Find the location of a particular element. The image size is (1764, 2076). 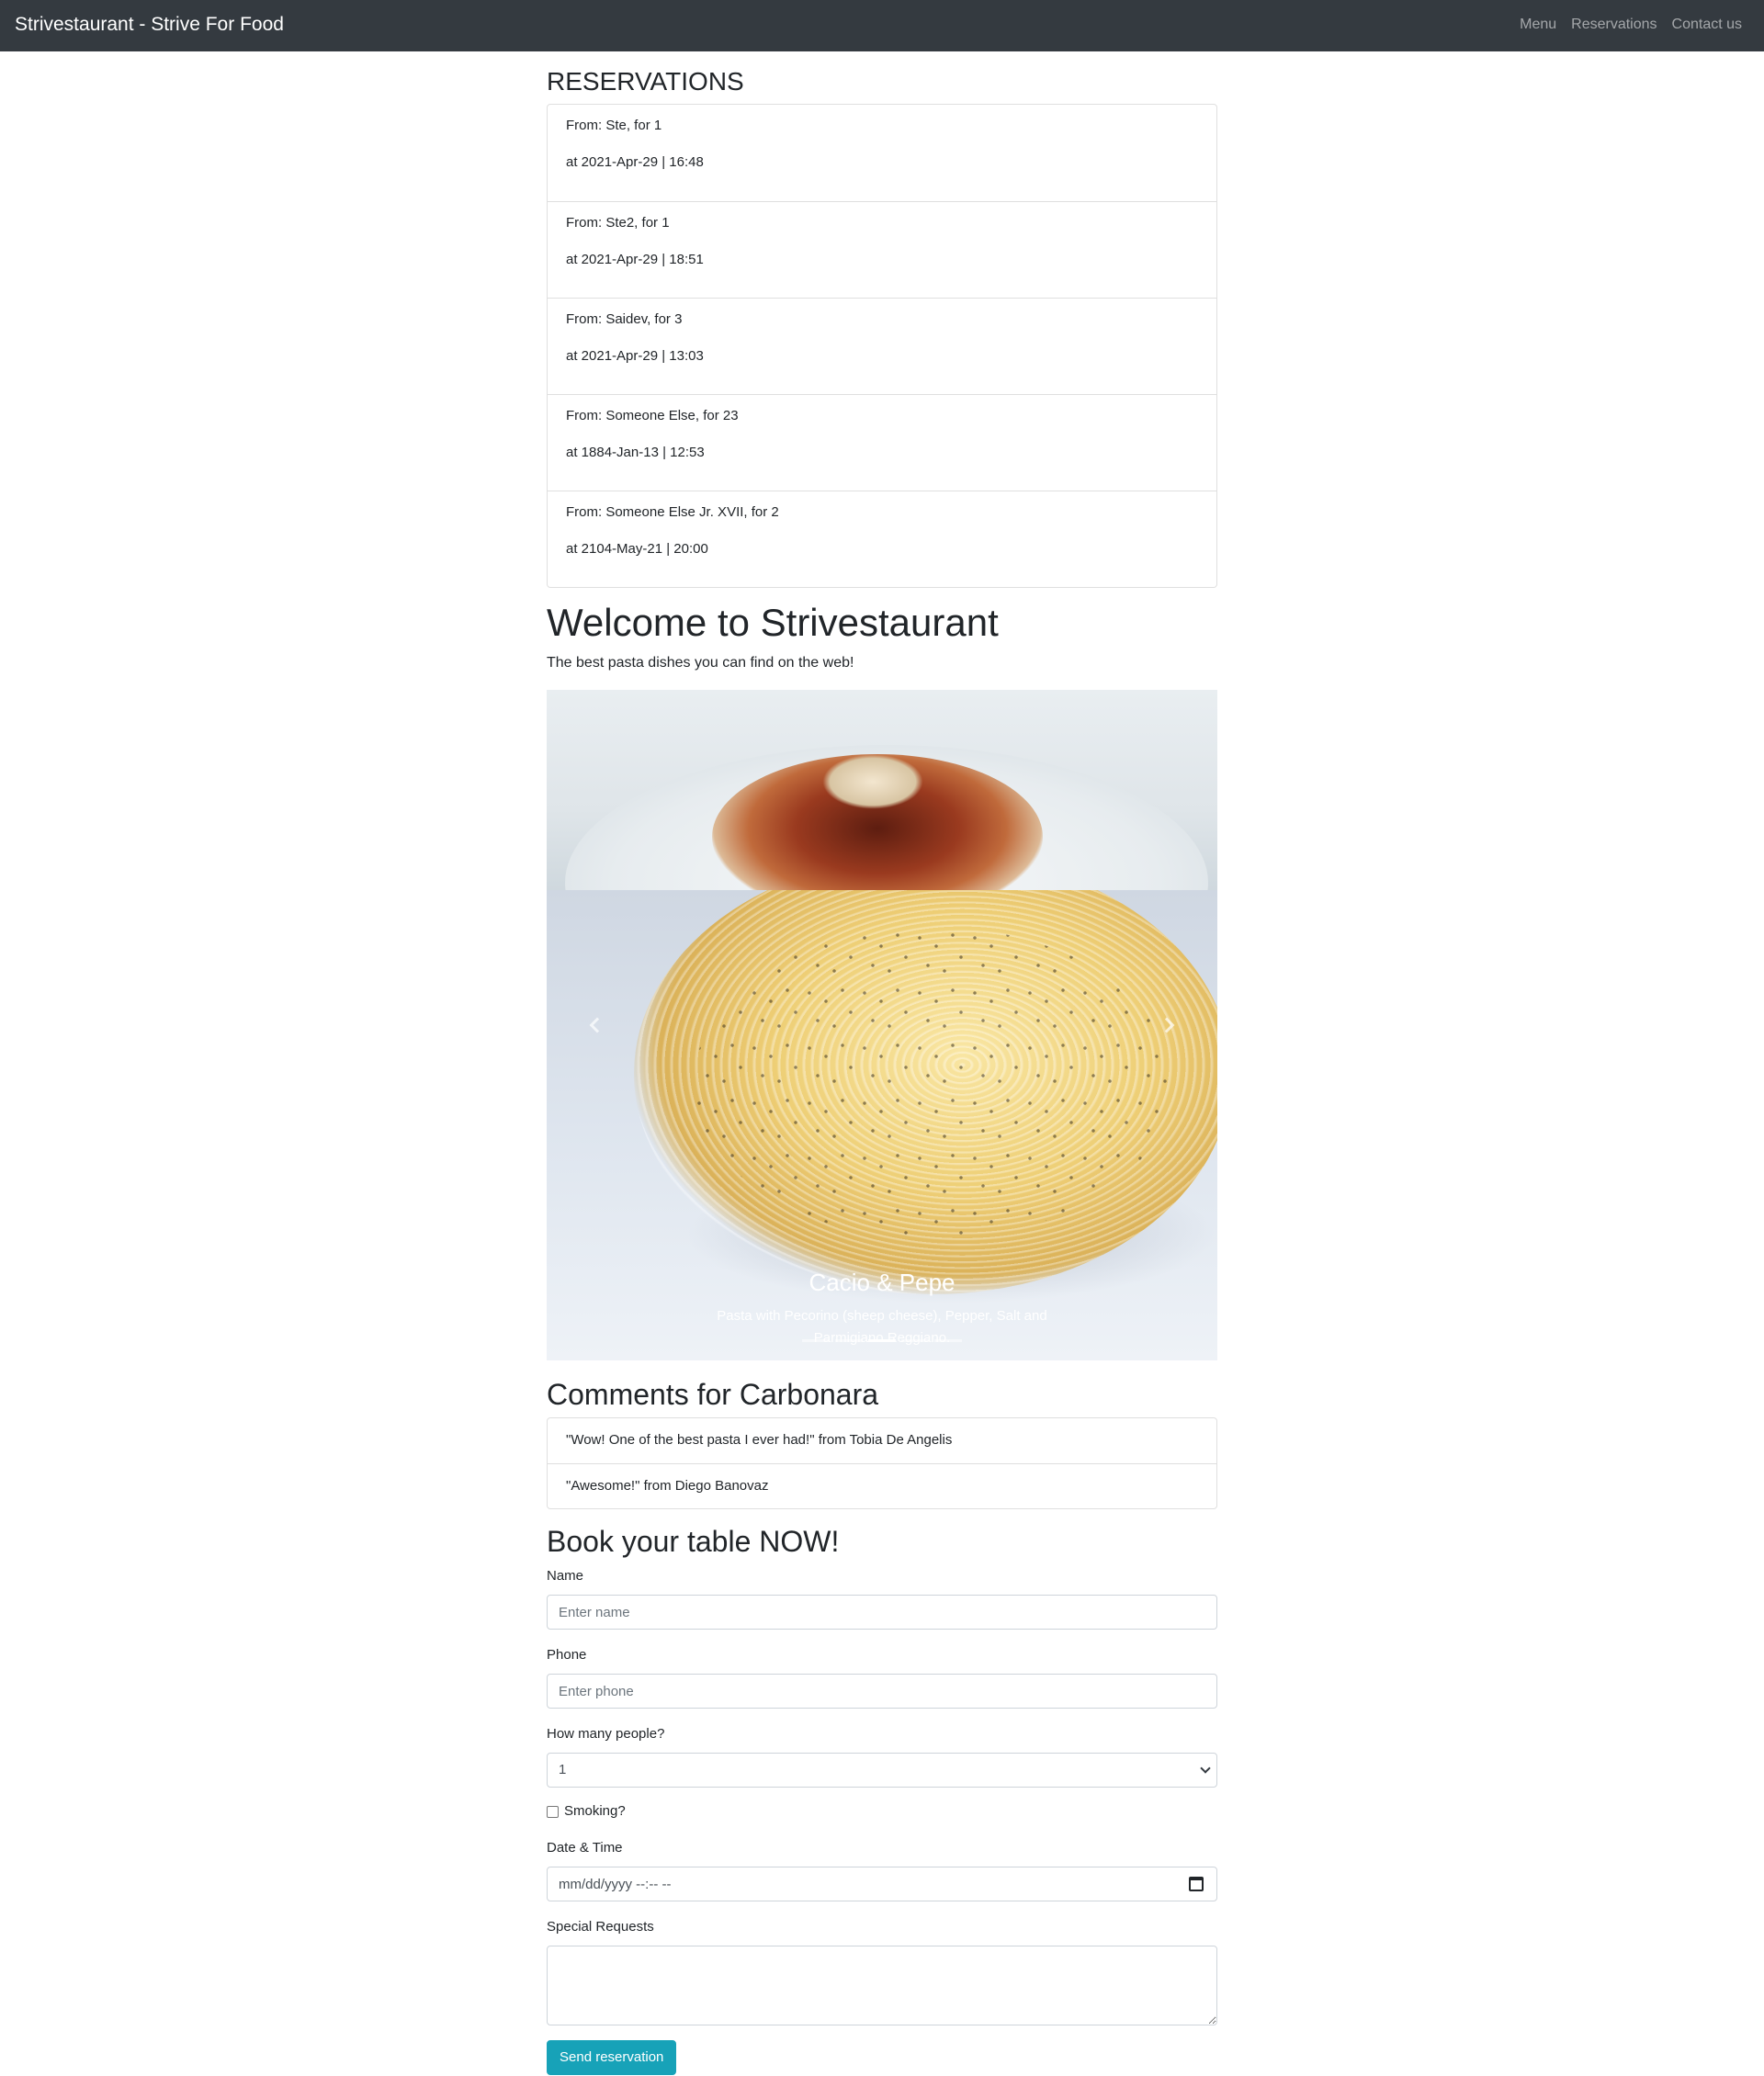

smoking-checkbox is located at coordinates (553, 1812).